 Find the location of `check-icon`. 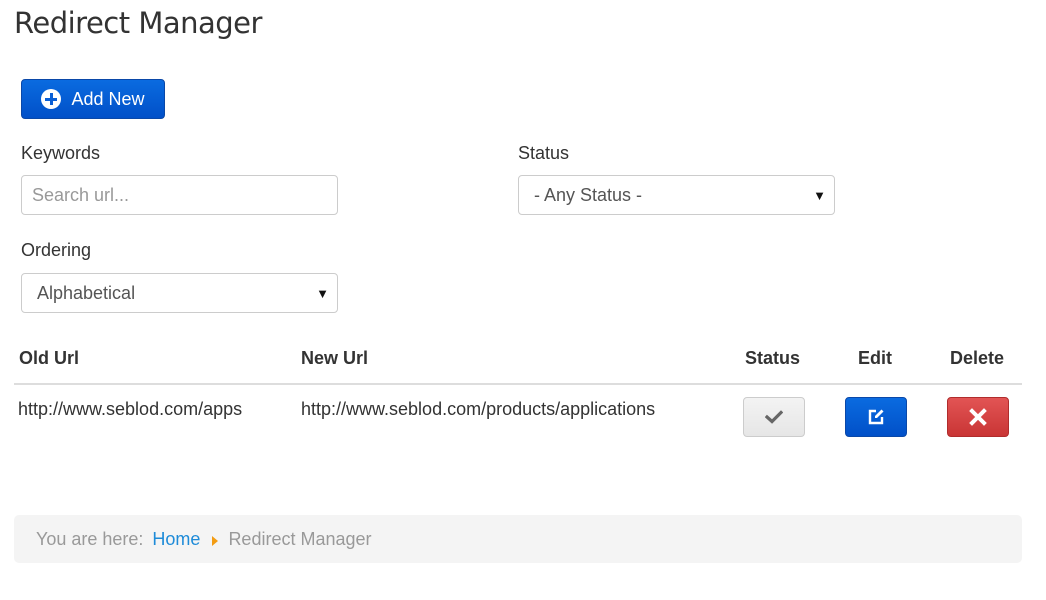

check-icon is located at coordinates (774, 417).